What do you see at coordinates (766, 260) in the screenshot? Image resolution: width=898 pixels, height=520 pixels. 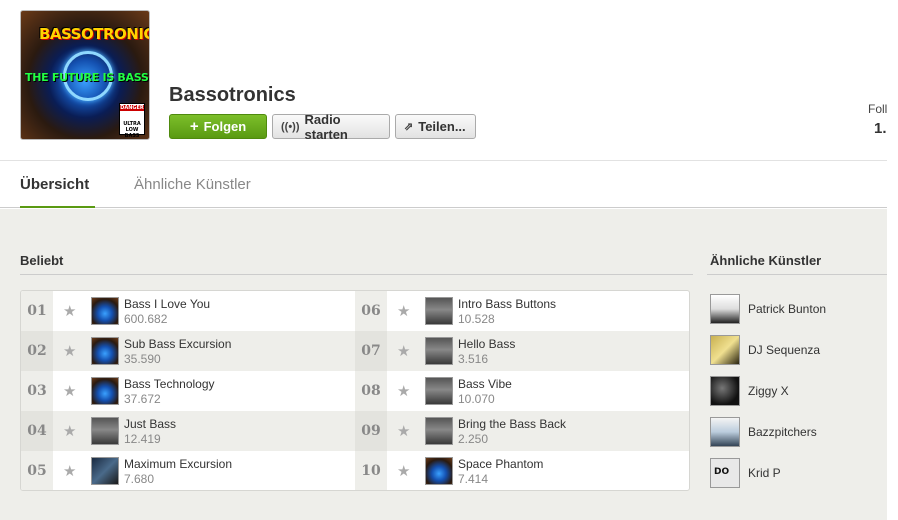 I see `similar-title: Ähnliche Künstler` at bounding box center [766, 260].